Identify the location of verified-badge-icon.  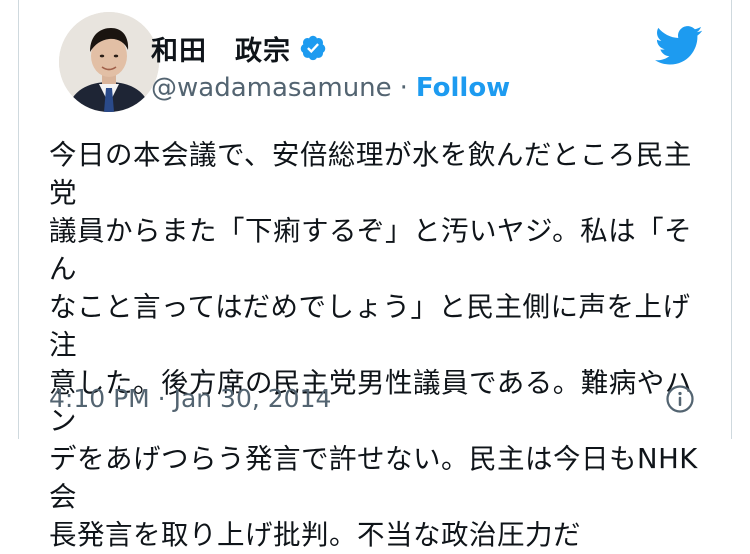
(313, 48).